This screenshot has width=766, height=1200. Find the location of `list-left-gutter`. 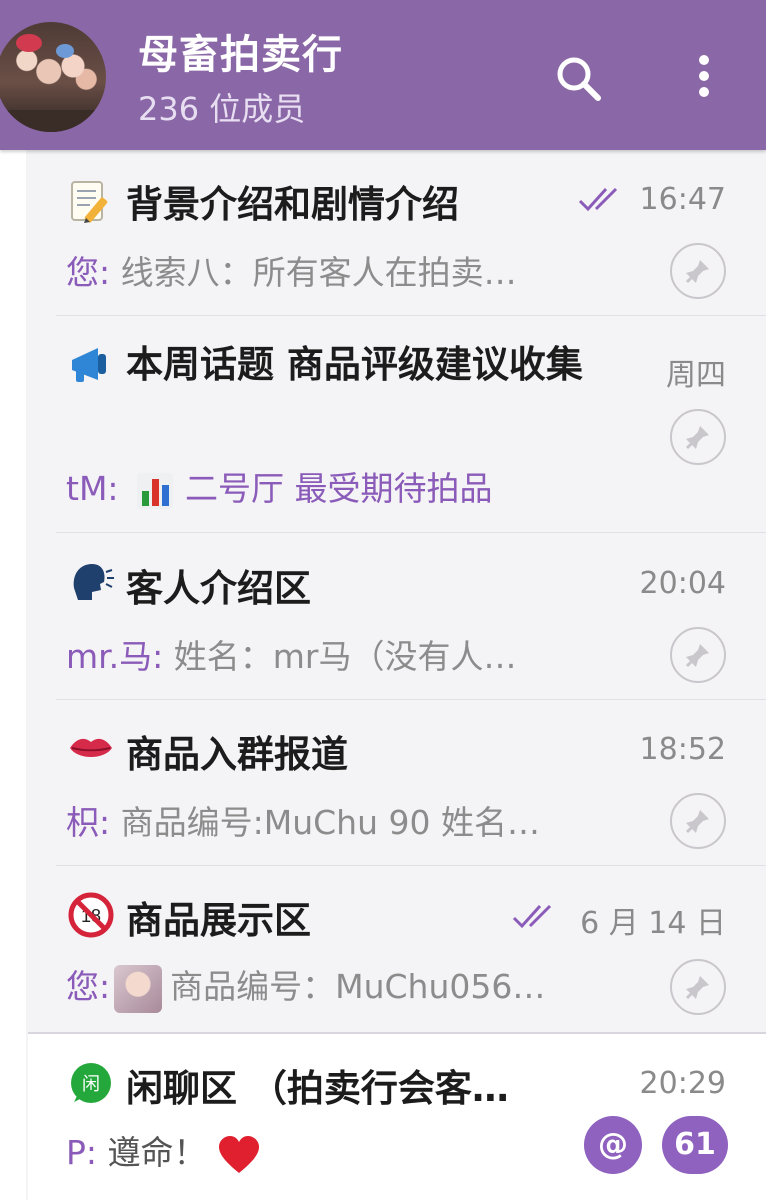

list-left-gutter is located at coordinates (13, 675).